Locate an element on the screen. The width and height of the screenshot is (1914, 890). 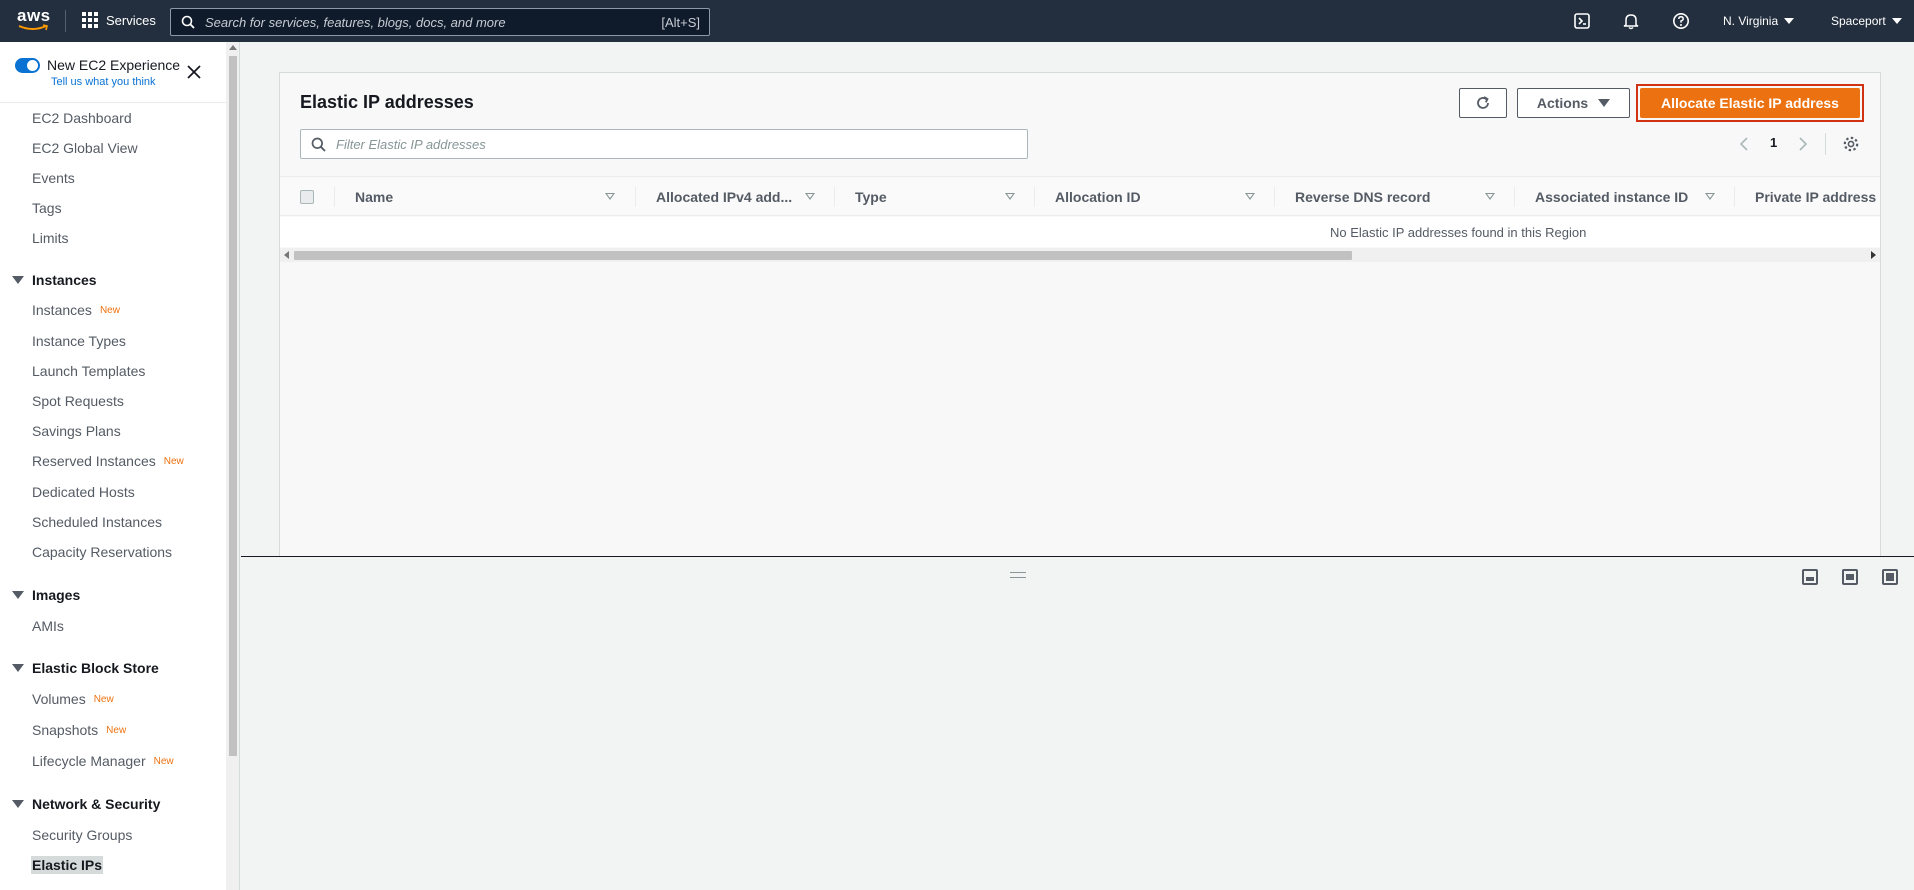
column-header-reverse-dns: Reverse DNS record is located at coordinates (1362, 197).